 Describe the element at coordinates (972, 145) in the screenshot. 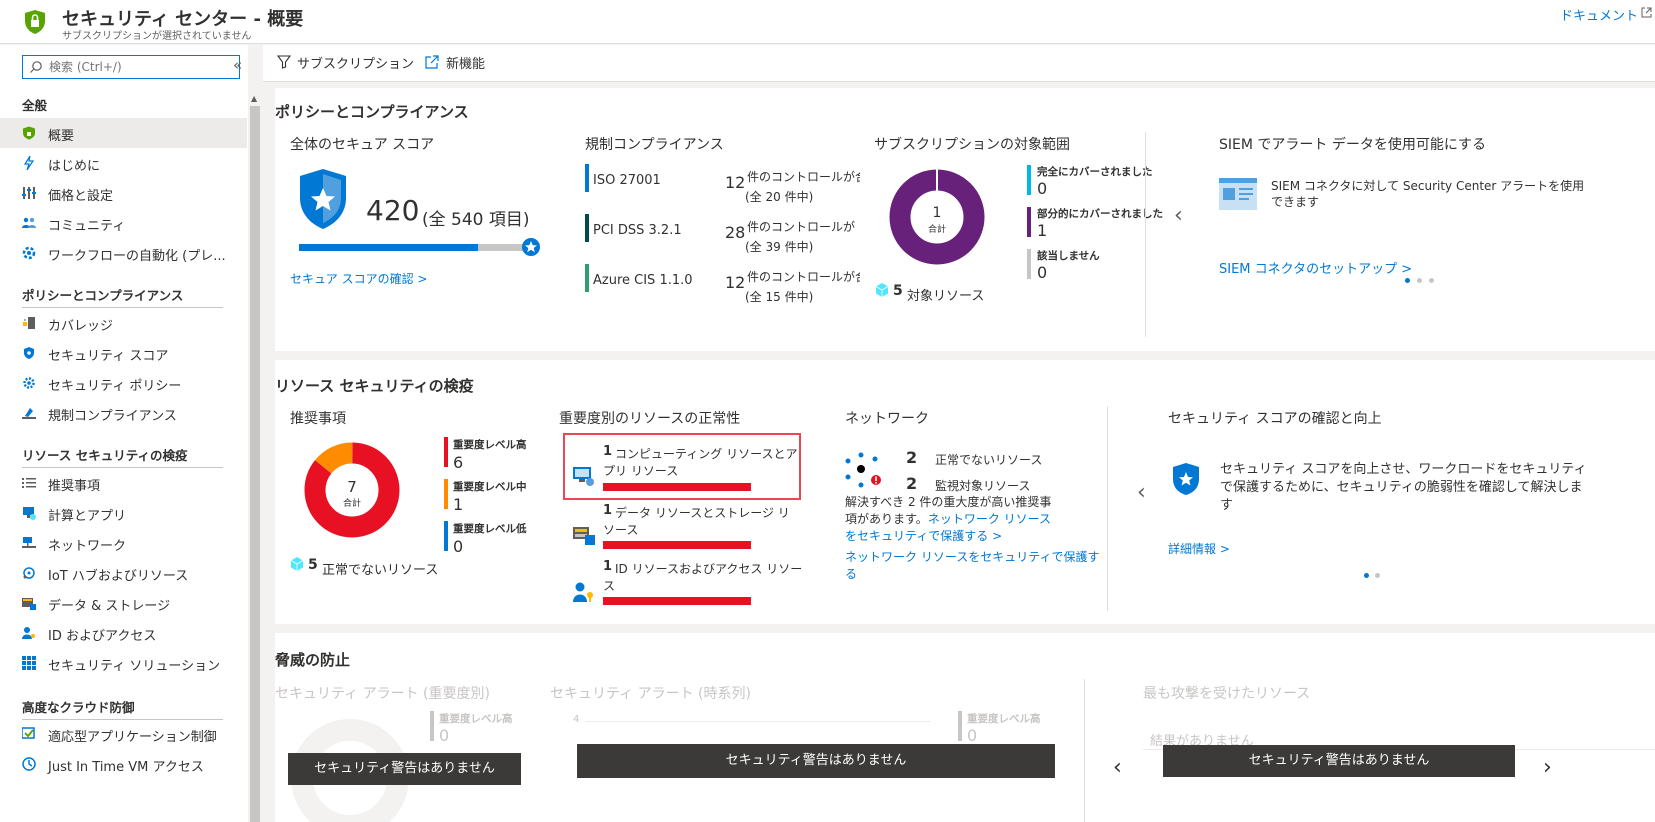

I see `coverage-heading: サブスクリプションの対象範囲` at that location.